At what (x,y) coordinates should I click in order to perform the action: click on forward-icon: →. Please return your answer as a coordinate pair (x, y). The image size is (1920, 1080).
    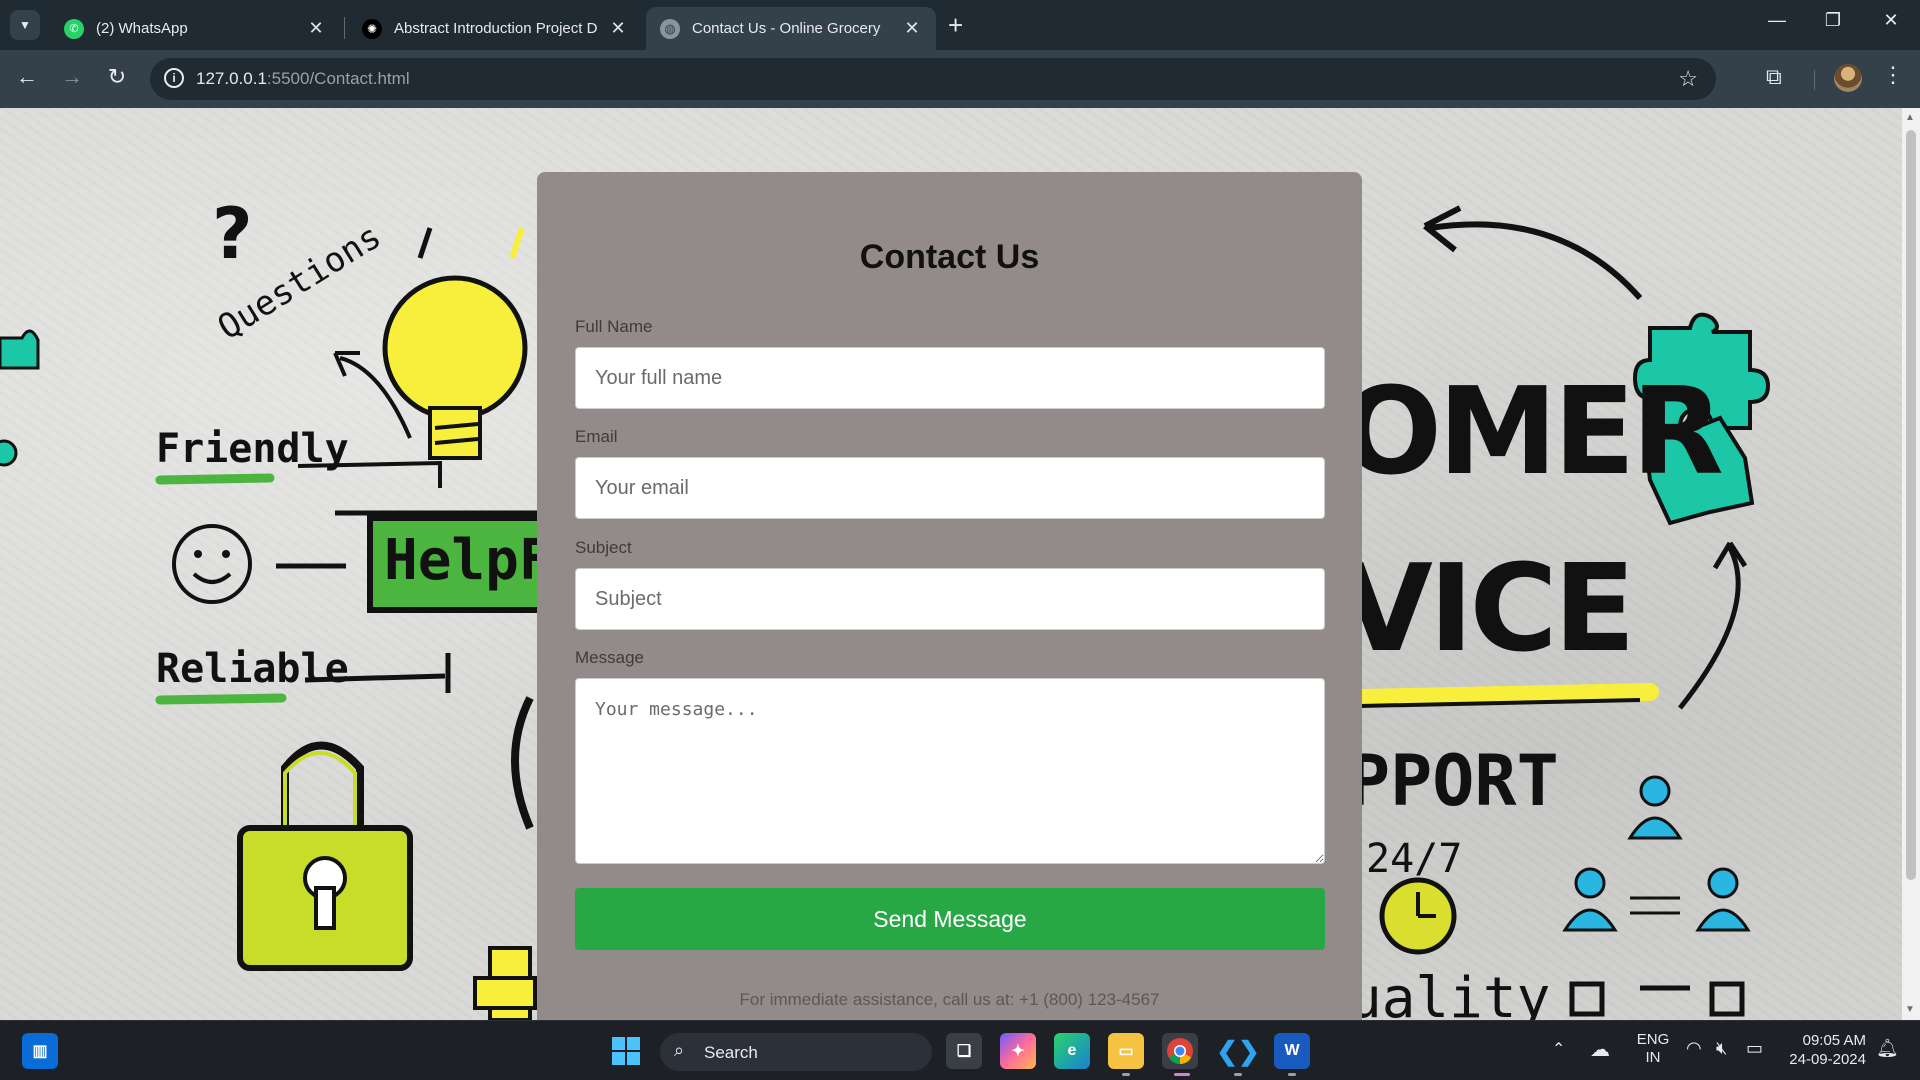
    Looking at the image, I should click on (72, 77).